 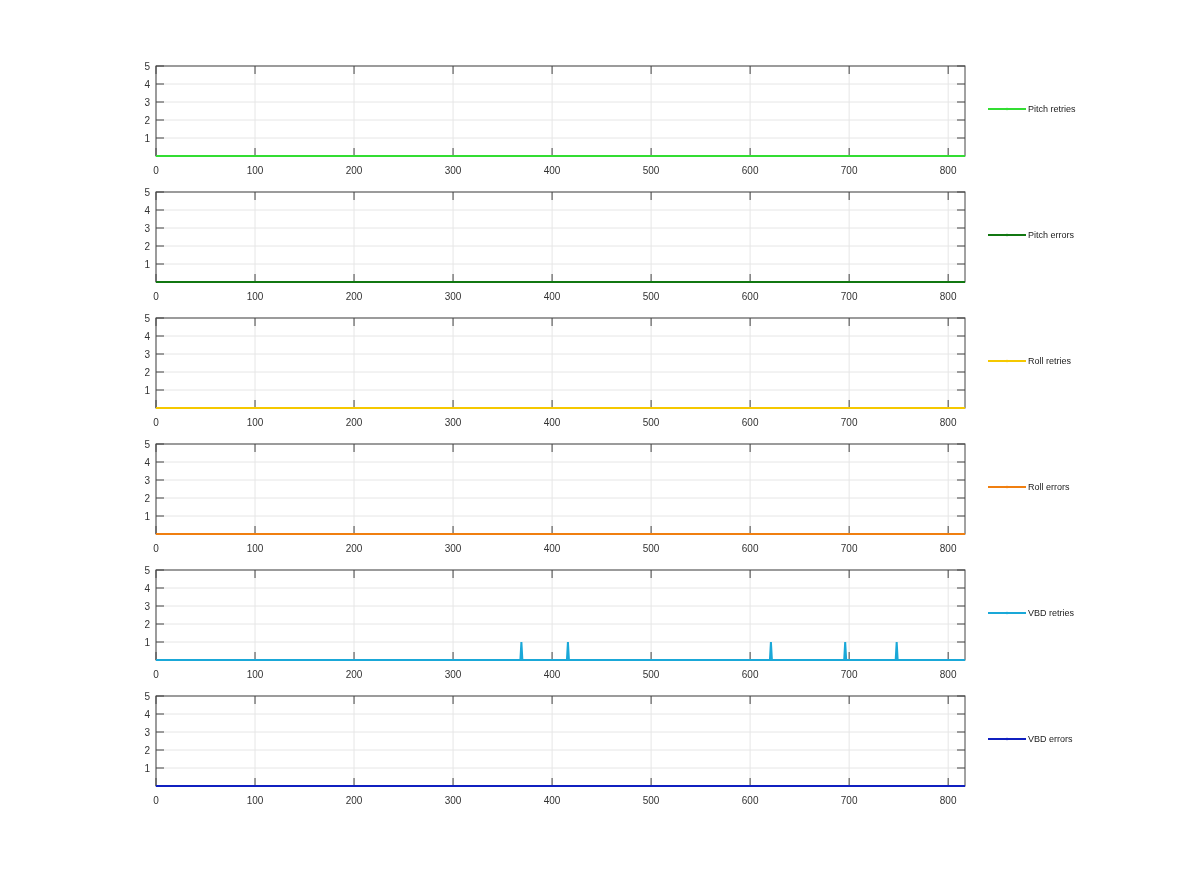 What do you see at coordinates (1050, 739) in the screenshot?
I see `legend-label: VBD errors` at bounding box center [1050, 739].